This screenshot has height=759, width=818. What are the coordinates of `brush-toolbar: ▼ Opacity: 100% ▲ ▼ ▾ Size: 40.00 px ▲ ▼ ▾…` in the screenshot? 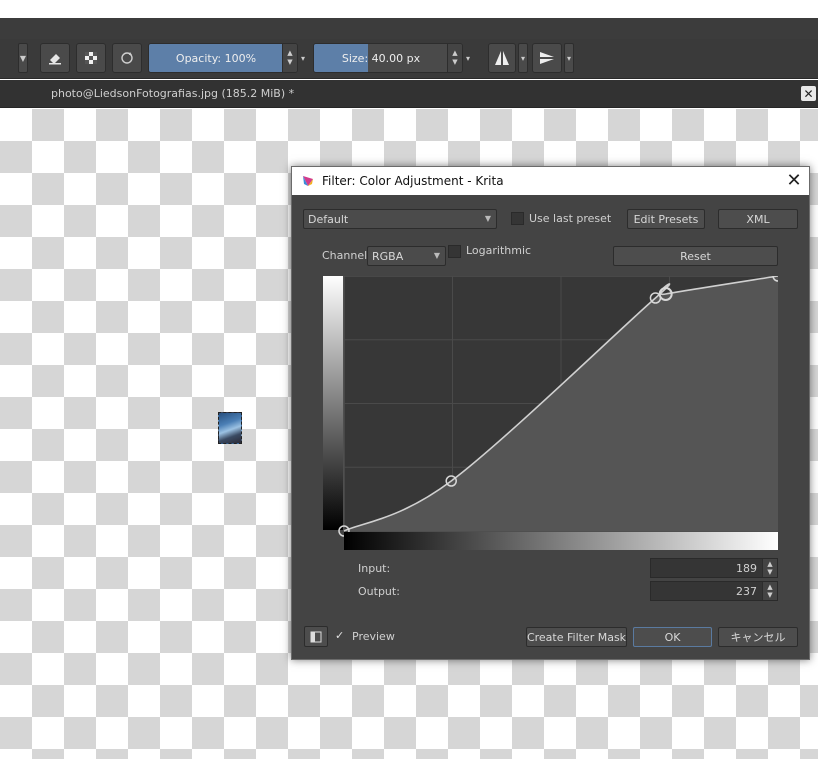 It's located at (409, 59).